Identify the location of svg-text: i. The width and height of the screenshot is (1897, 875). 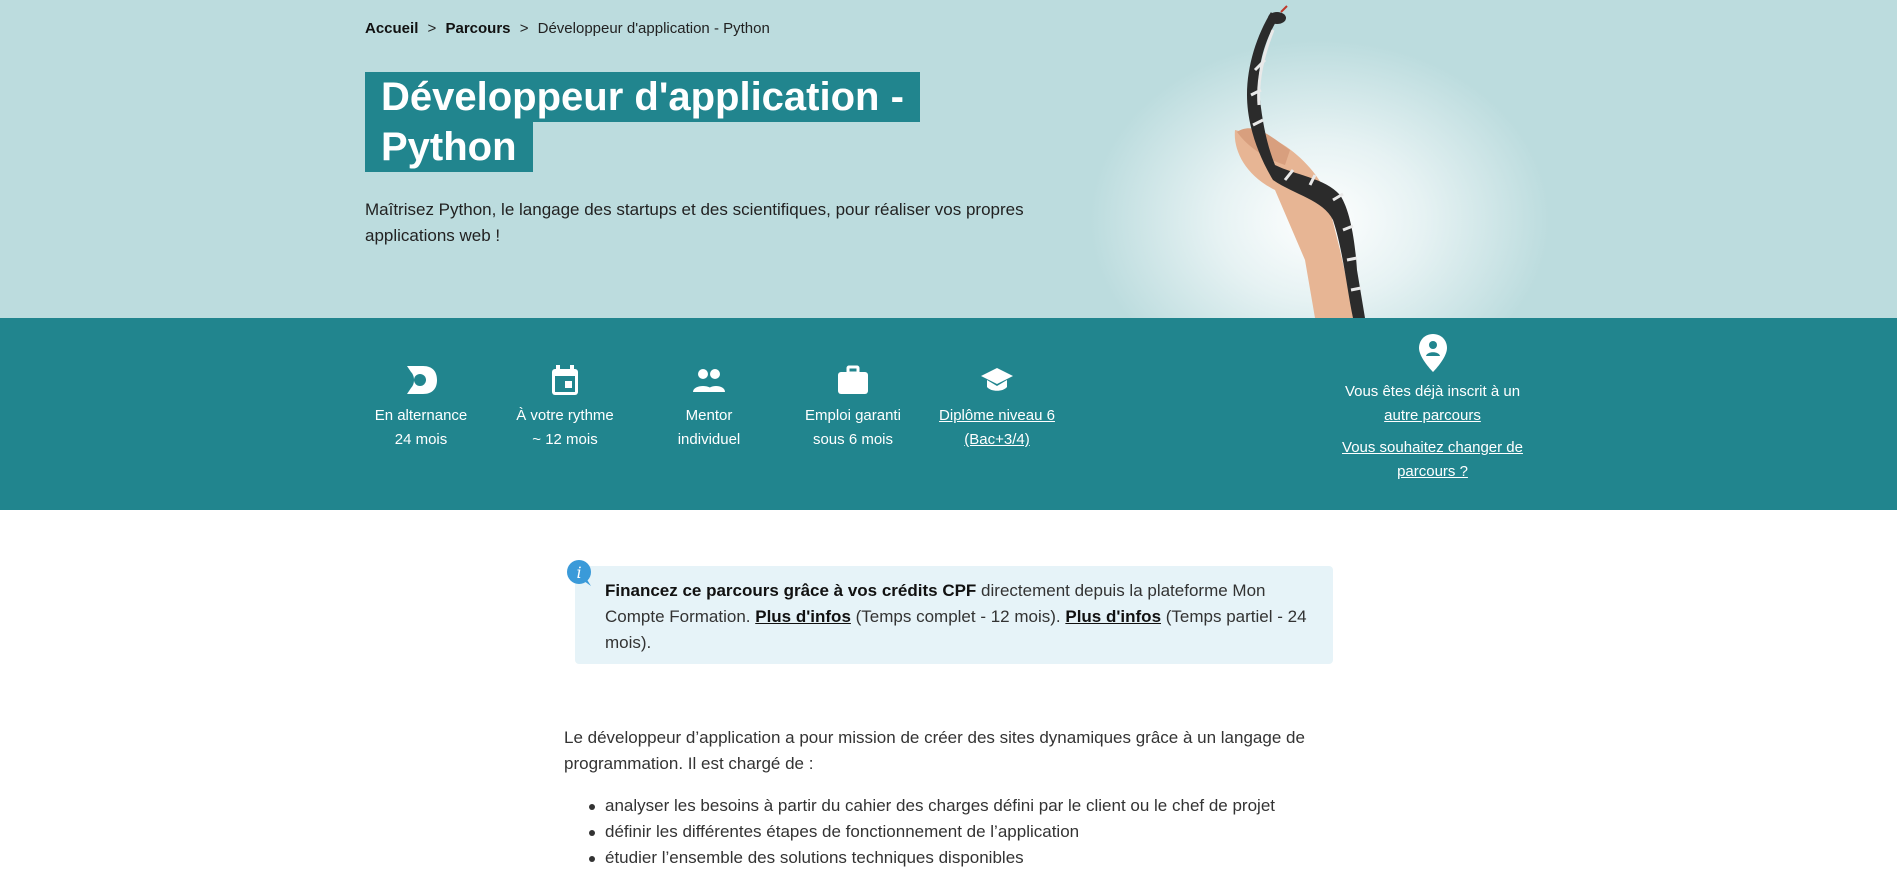
(578, 572).